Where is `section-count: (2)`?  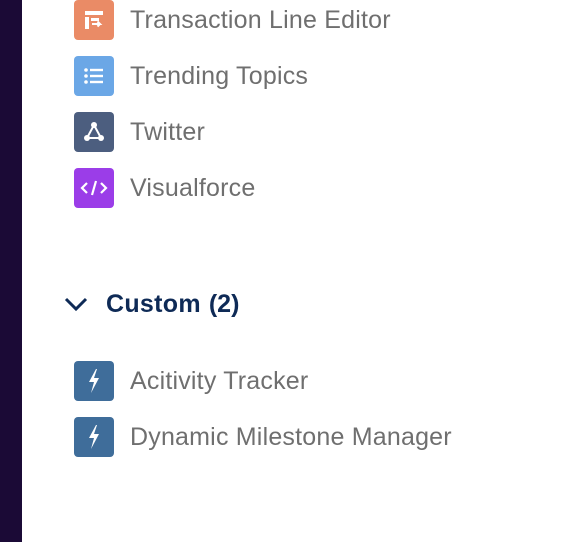 section-count: (2) is located at coordinates (224, 303).